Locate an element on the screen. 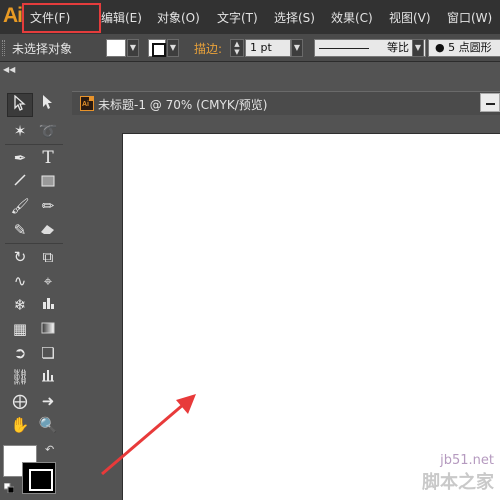 The width and height of the screenshot is (500, 500). warp-tool-icon: ∿ is located at coordinates (20, 281).